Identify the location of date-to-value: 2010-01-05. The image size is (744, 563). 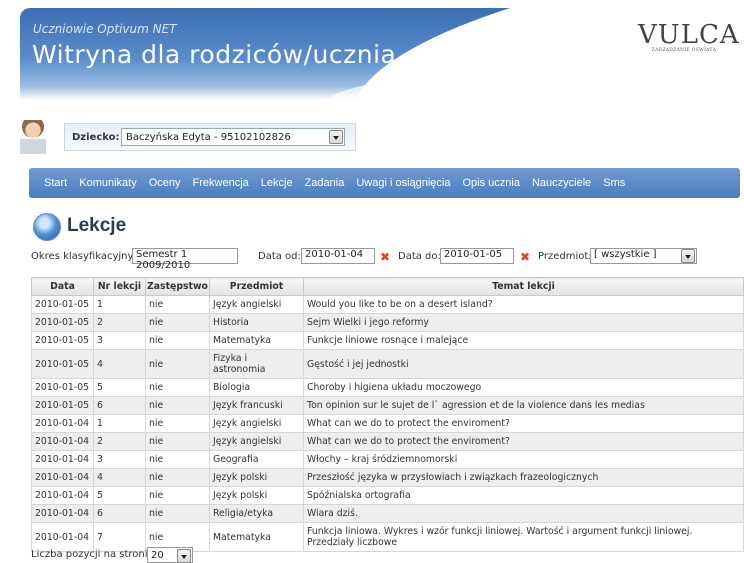
(473, 254).